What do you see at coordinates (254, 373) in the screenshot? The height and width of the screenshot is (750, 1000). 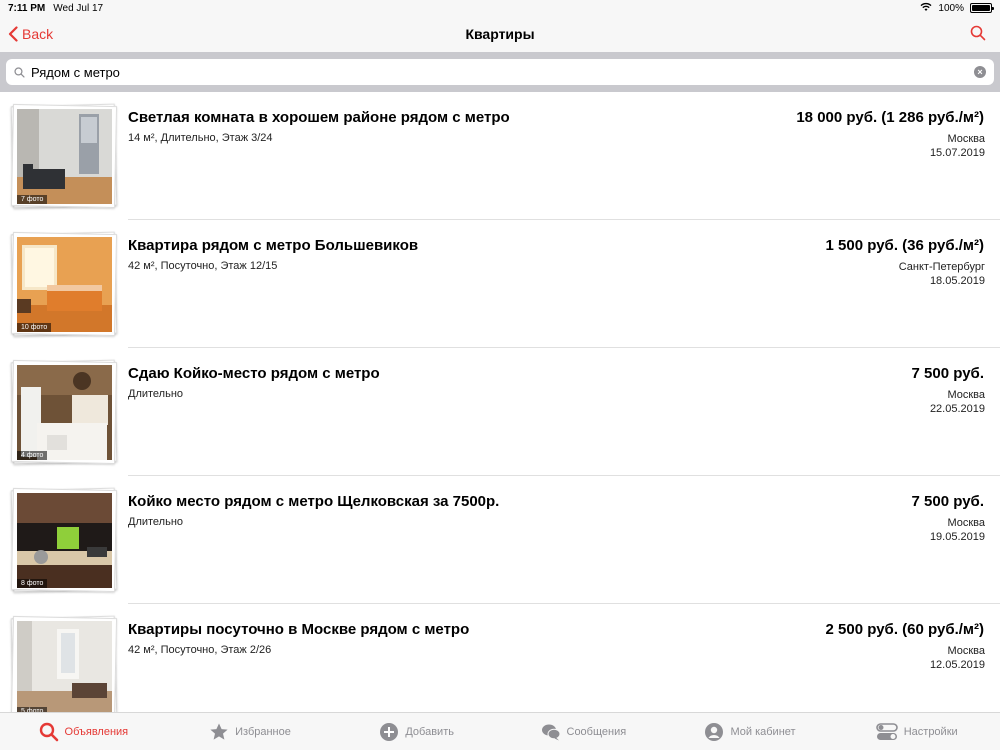 I see `listing-title: Сдаю Койко-место рядом с метро` at bounding box center [254, 373].